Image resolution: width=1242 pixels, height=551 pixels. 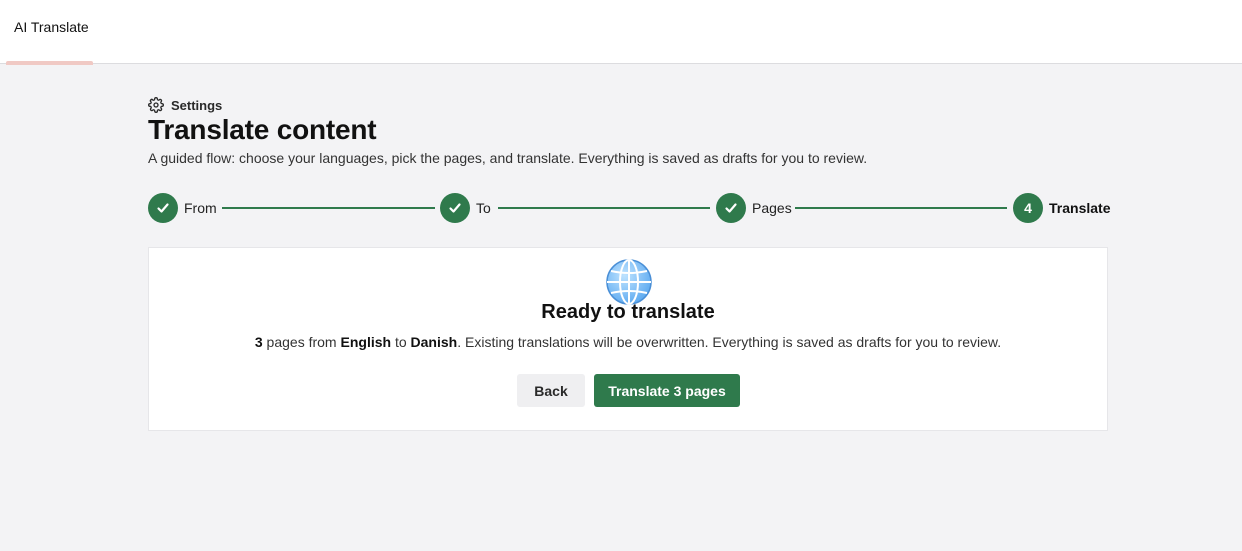 I want to click on page-count: 3, so click(x=258, y=342).